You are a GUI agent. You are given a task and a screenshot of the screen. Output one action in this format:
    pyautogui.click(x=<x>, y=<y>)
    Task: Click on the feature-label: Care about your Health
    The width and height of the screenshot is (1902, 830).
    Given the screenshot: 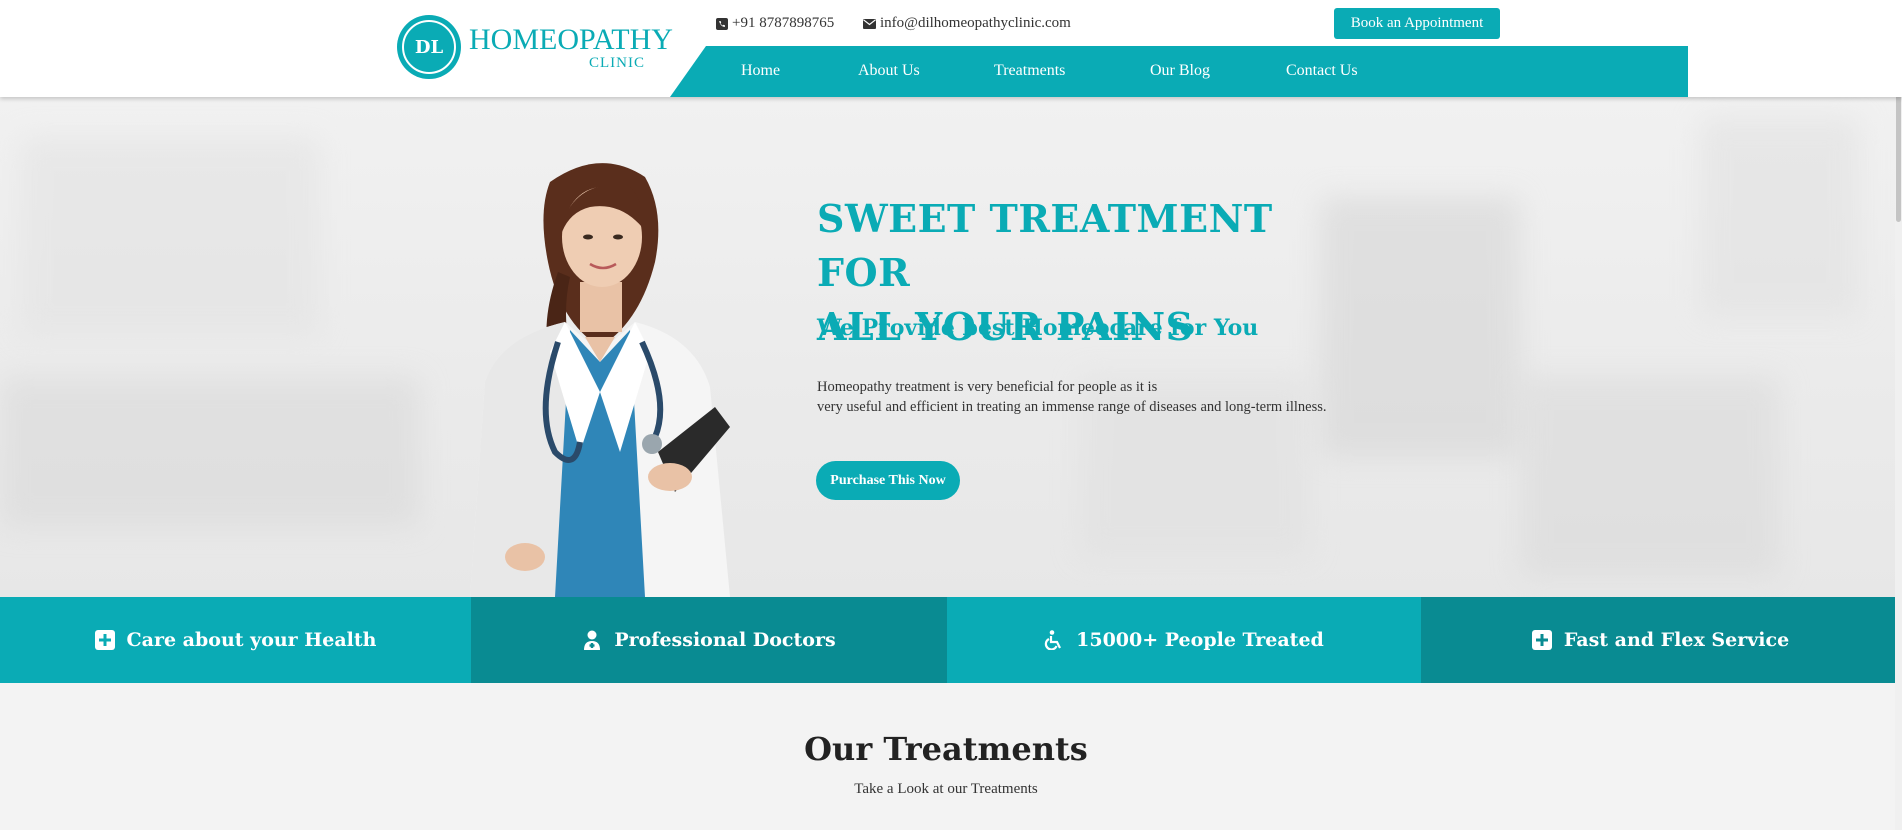 What is the action you would take?
    pyautogui.click(x=251, y=640)
    